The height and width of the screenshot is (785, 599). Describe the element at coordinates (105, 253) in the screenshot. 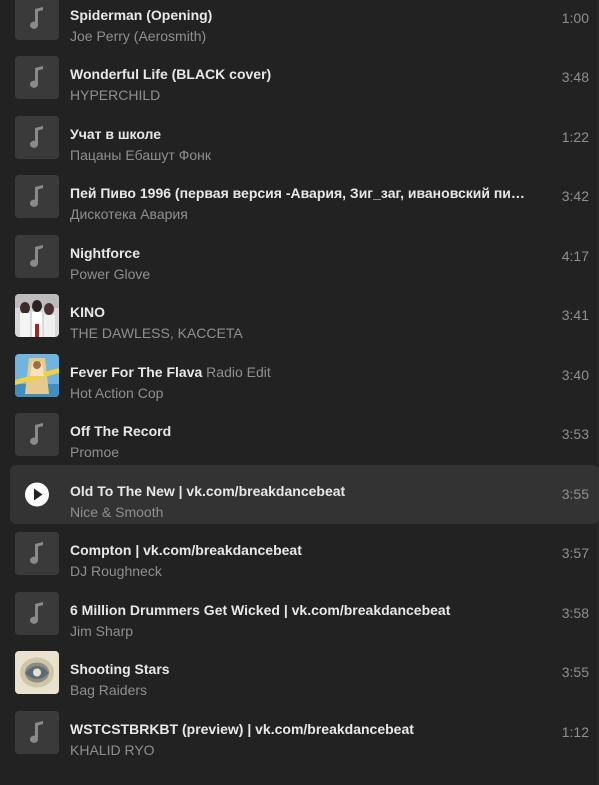

I see `track-title: Nightforce` at that location.